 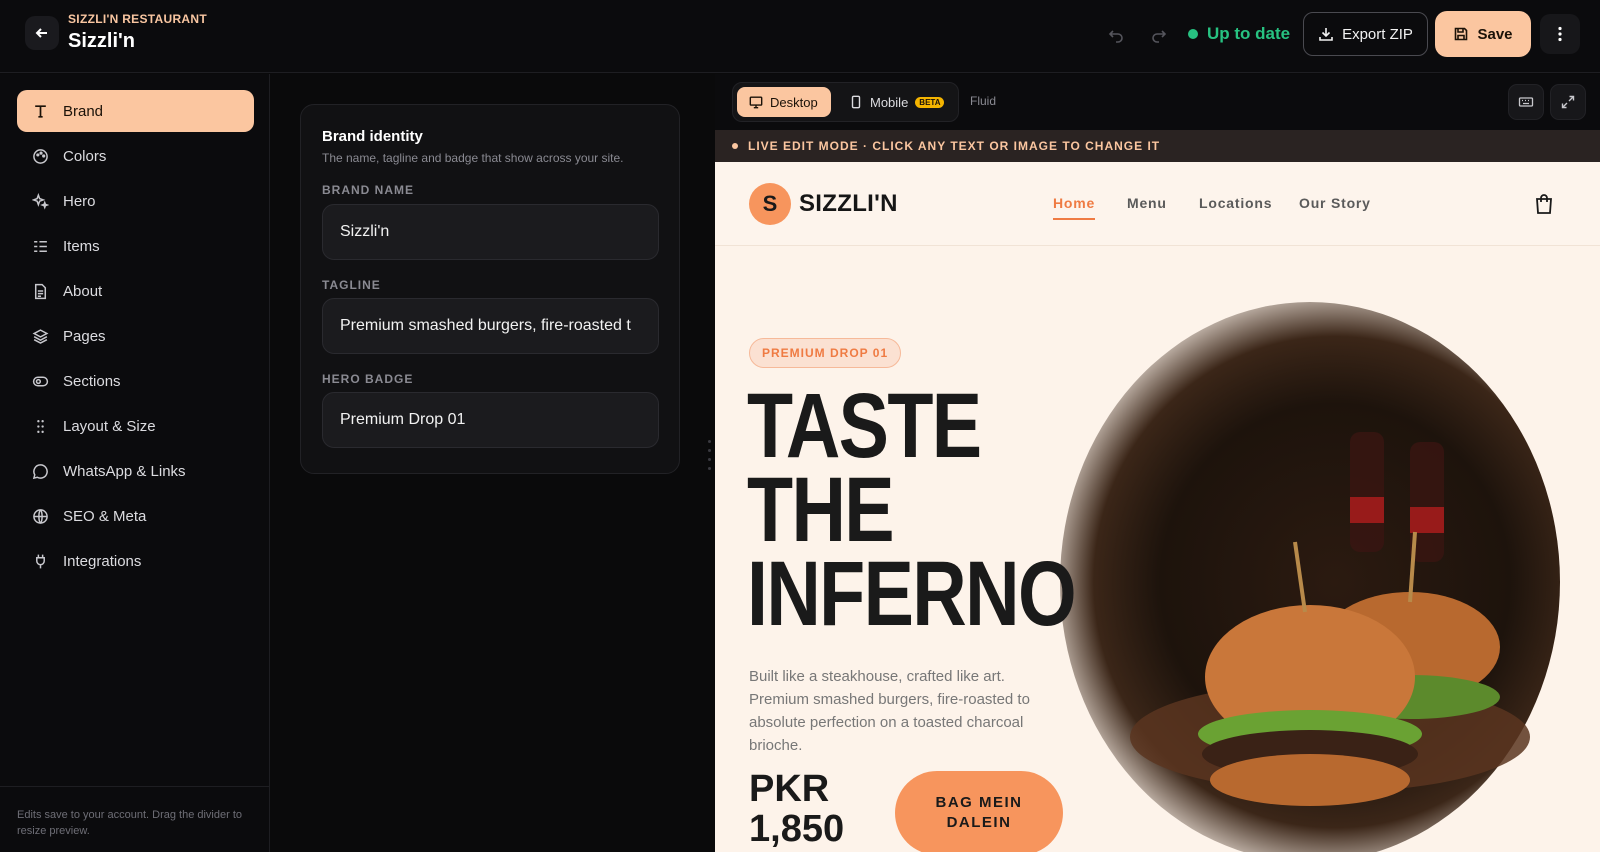 What do you see at coordinates (372, 136) in the screenshot?
I see `card-title: Brand identity` at bounding box center [372, 136].